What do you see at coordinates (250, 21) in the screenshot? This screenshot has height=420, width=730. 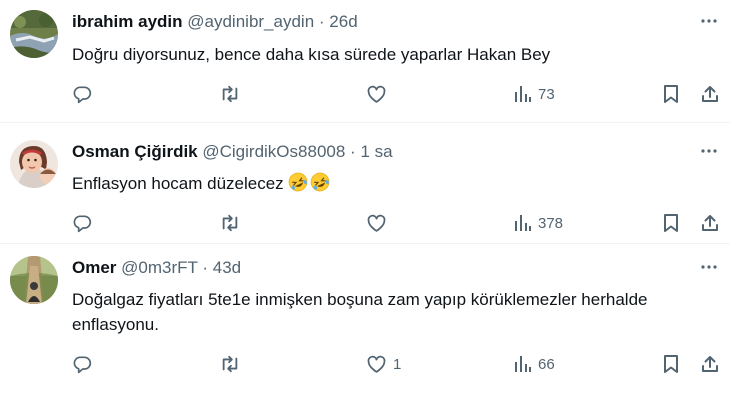 I see `handle: @aydinibr_aydin` at bounding box center [250, 21].